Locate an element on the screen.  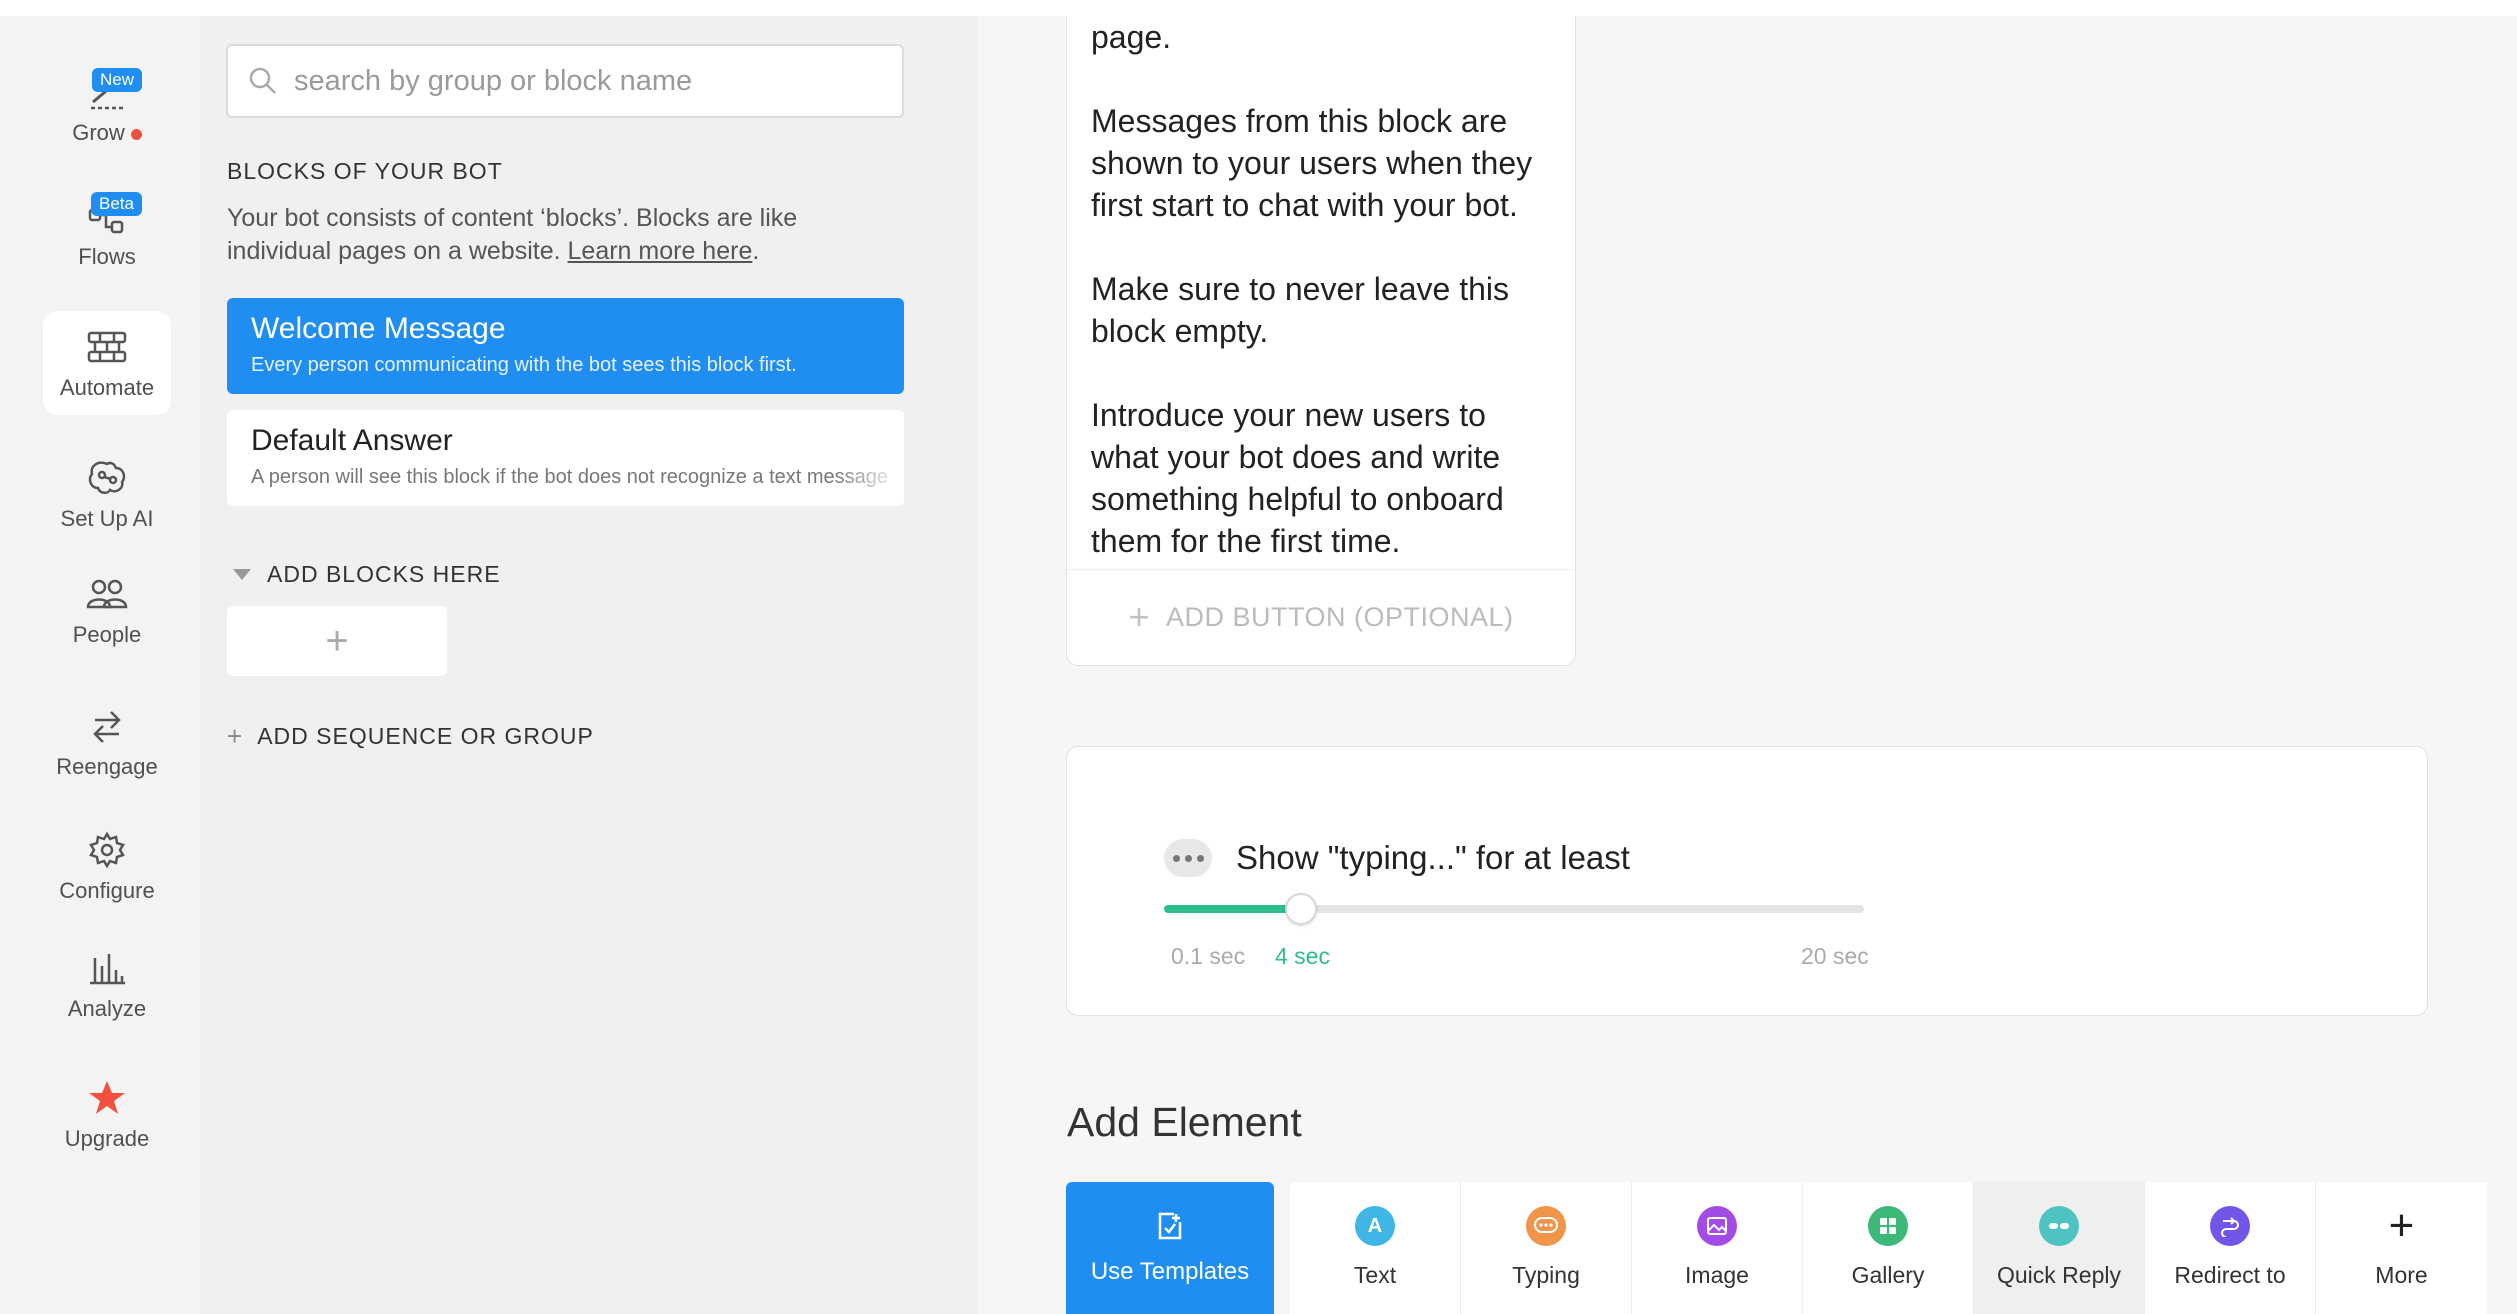
nav-item-upgrade: Upgrade is located at coordinates (107, 1114).